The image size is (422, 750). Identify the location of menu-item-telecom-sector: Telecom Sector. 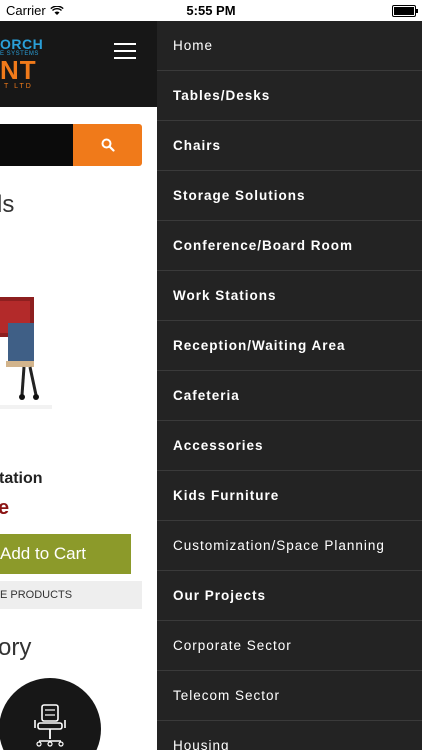
(289, 696).